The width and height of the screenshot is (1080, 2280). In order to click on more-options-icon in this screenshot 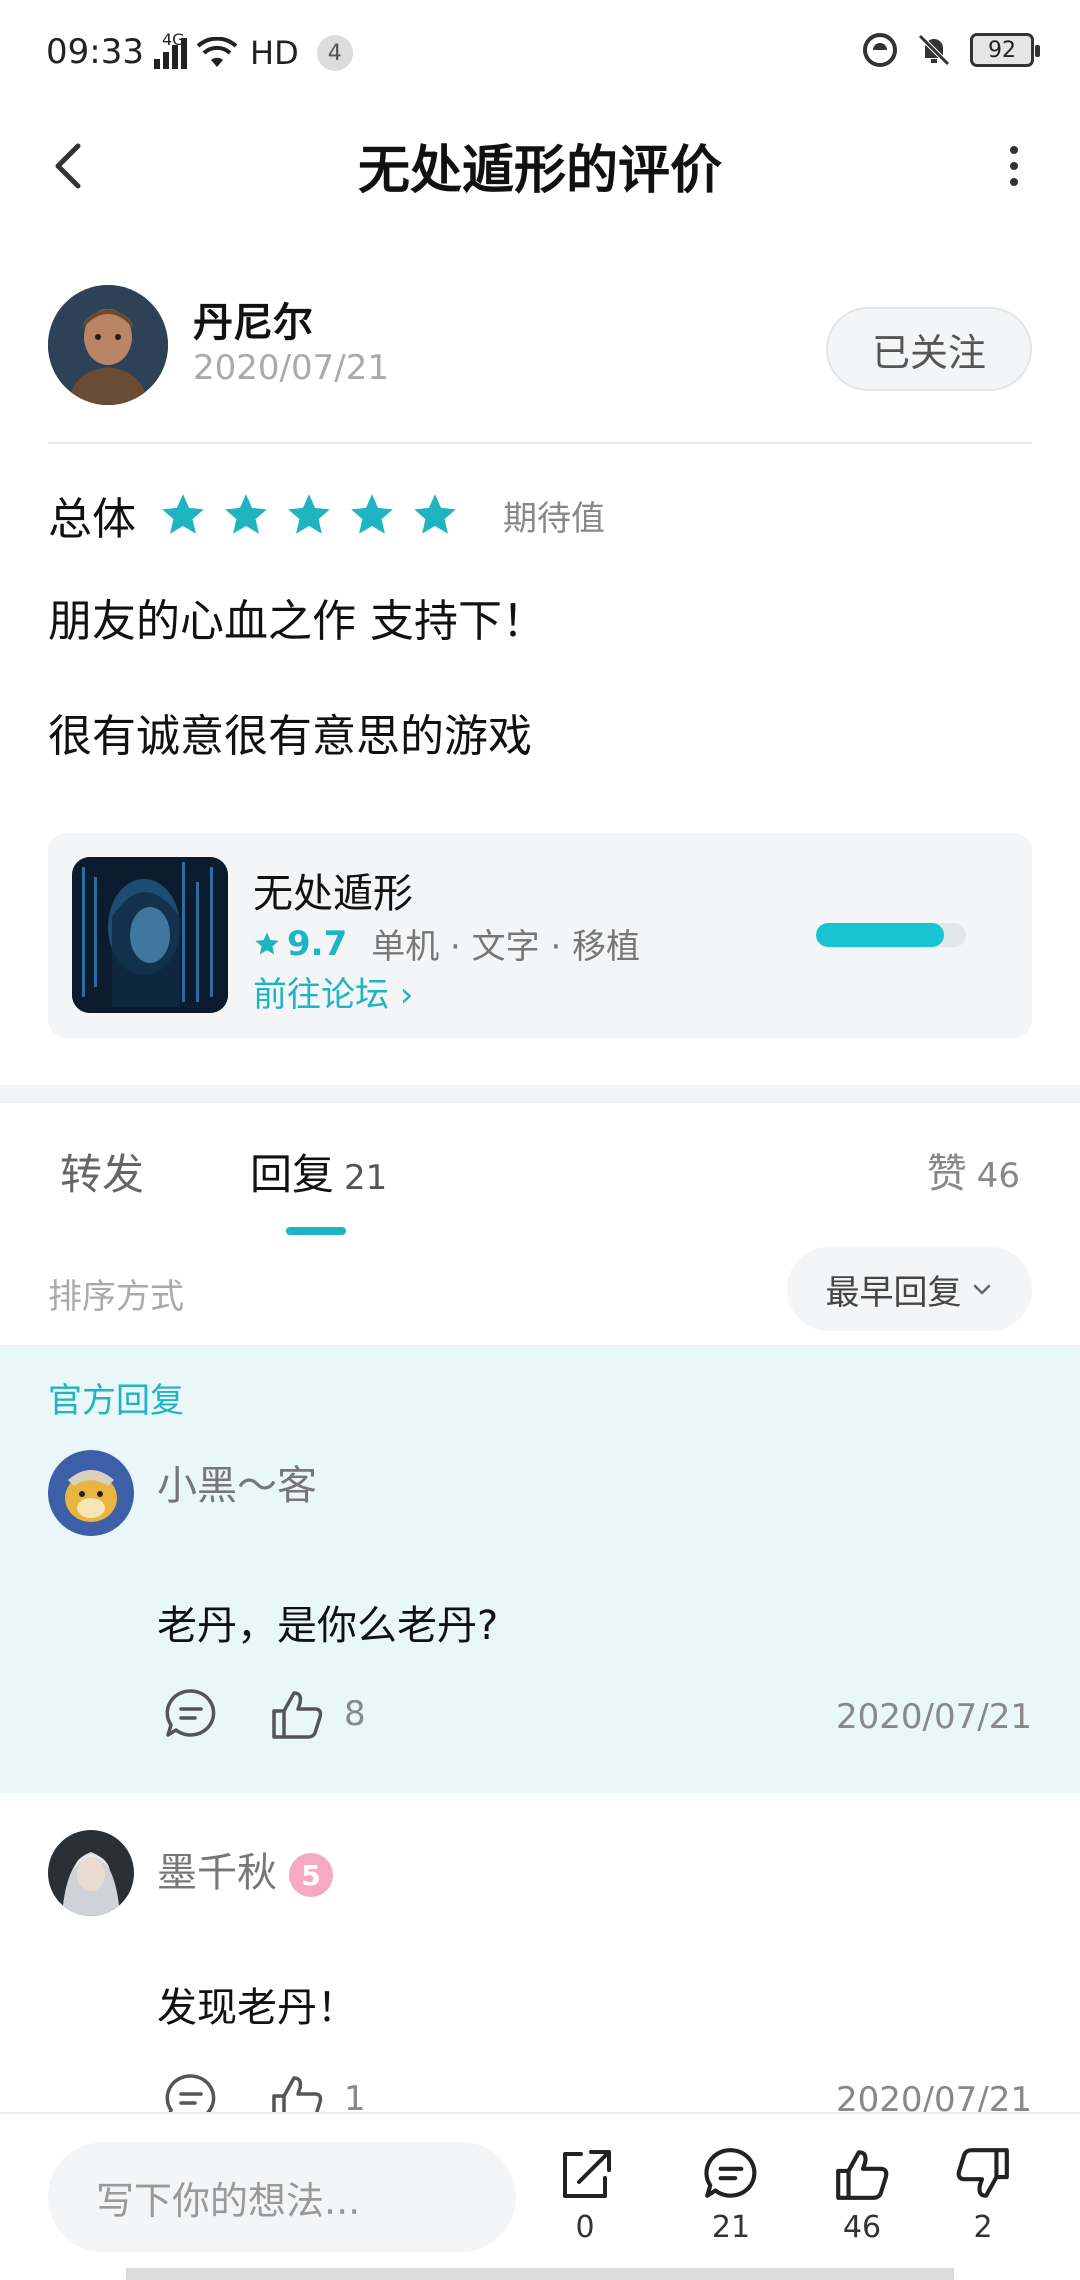, I will do `click(1014, 166)`.